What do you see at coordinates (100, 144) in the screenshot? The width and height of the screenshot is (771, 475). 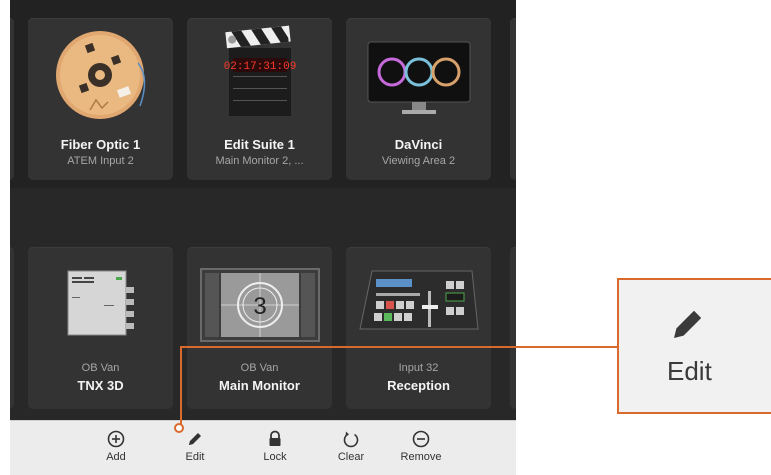 I see `tile-title: Fiber Optic 1` at bounding box center [100, 144].